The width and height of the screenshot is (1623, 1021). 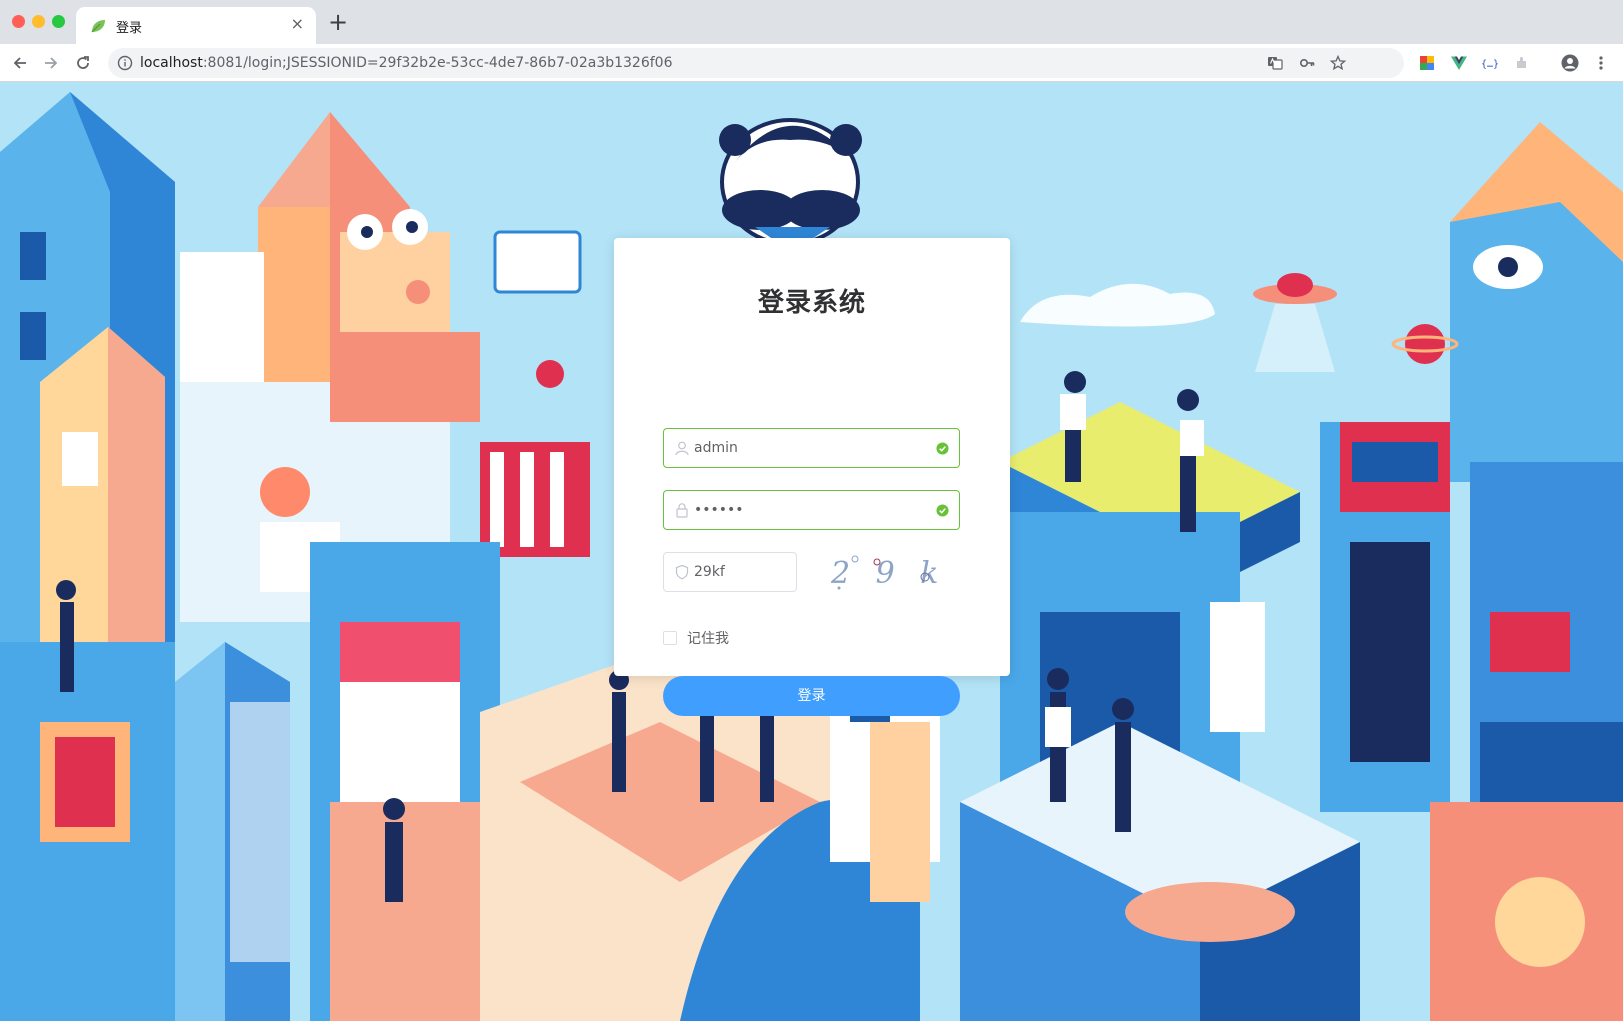 I want to click on password-input, so click(x=809, y=510).